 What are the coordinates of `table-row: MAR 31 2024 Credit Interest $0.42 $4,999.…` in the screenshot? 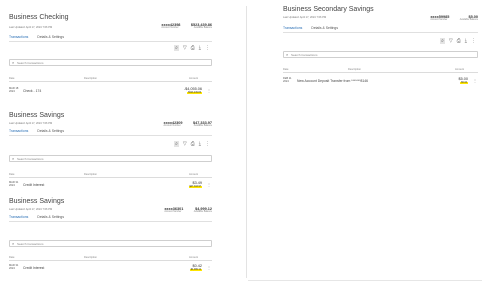 It's located at (110, 269).